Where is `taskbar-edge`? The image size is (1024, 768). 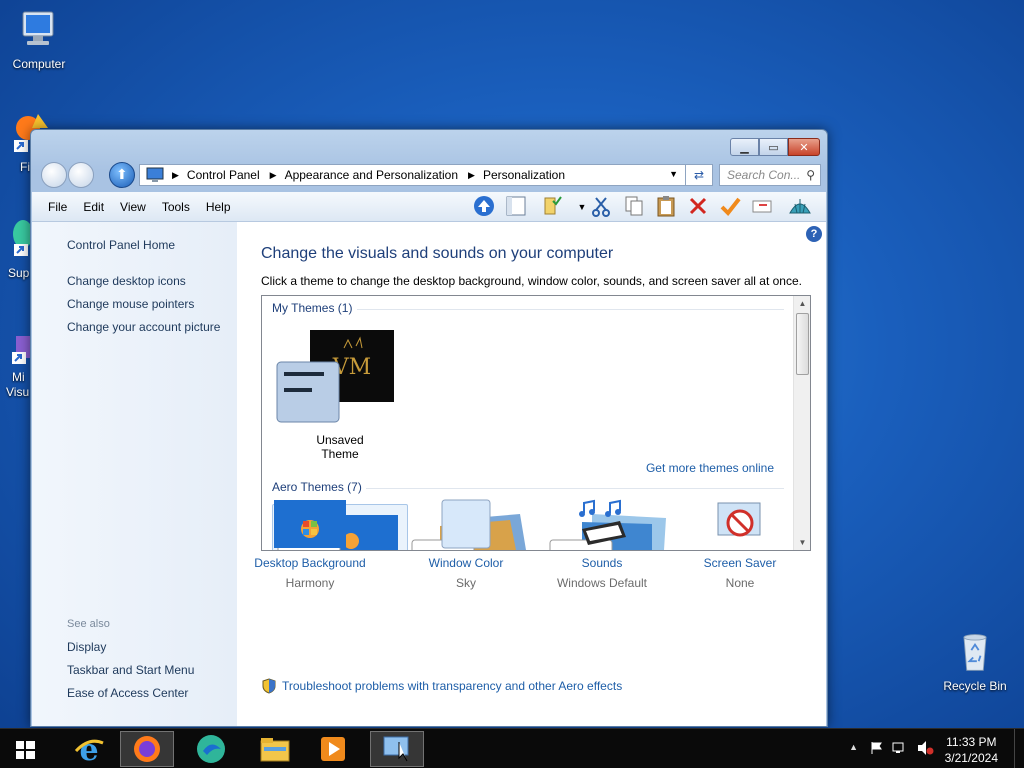 taskbar-edge is located at coordinates (211, 749).